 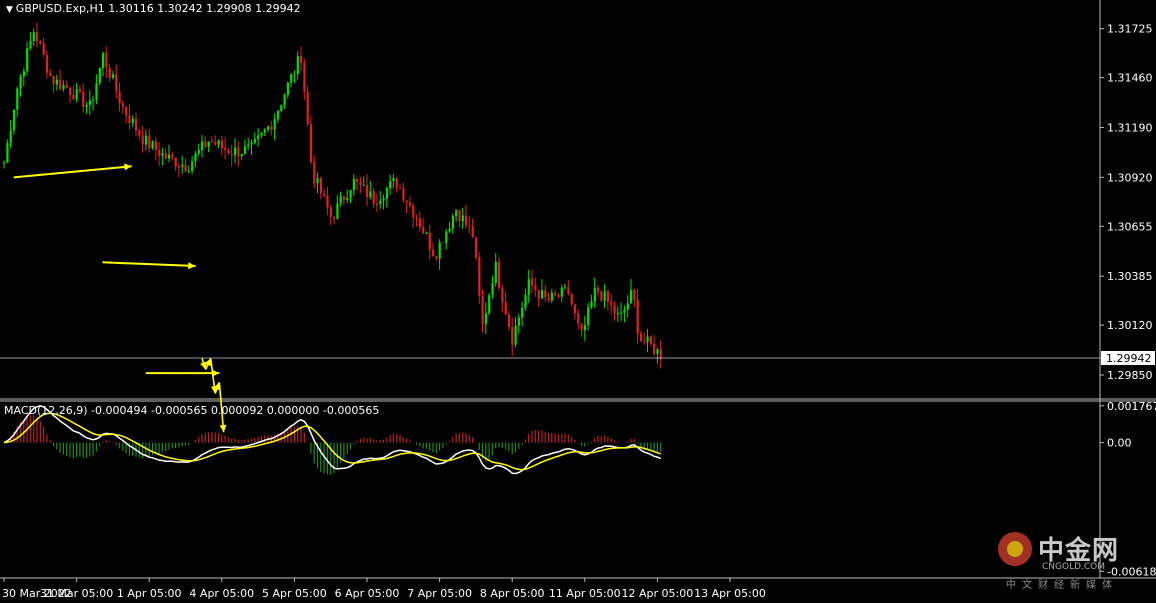 What do you see at coordinates (1131, 406) in the screenshot?
I see `macd-tick-label: 0.001767` at bounding box center [1131, 406].